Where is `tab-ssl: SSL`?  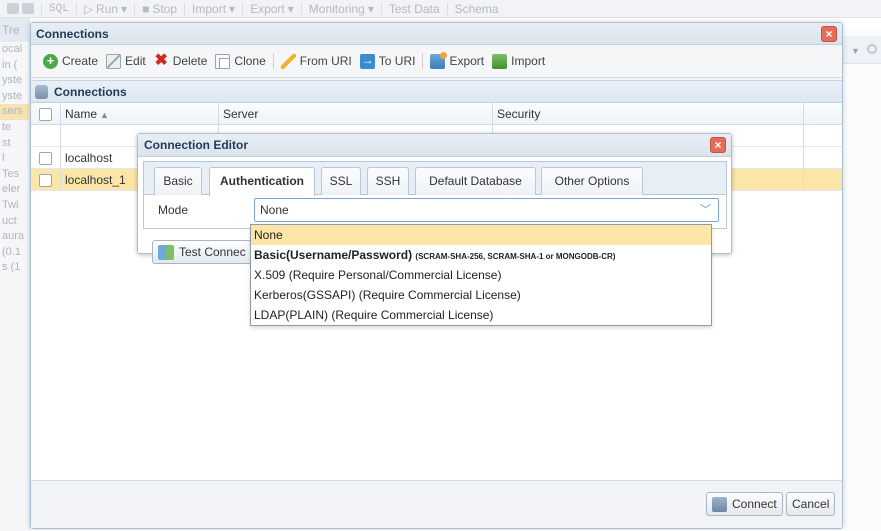 tab-ssl: SSL is located at coordinates (341, 181).